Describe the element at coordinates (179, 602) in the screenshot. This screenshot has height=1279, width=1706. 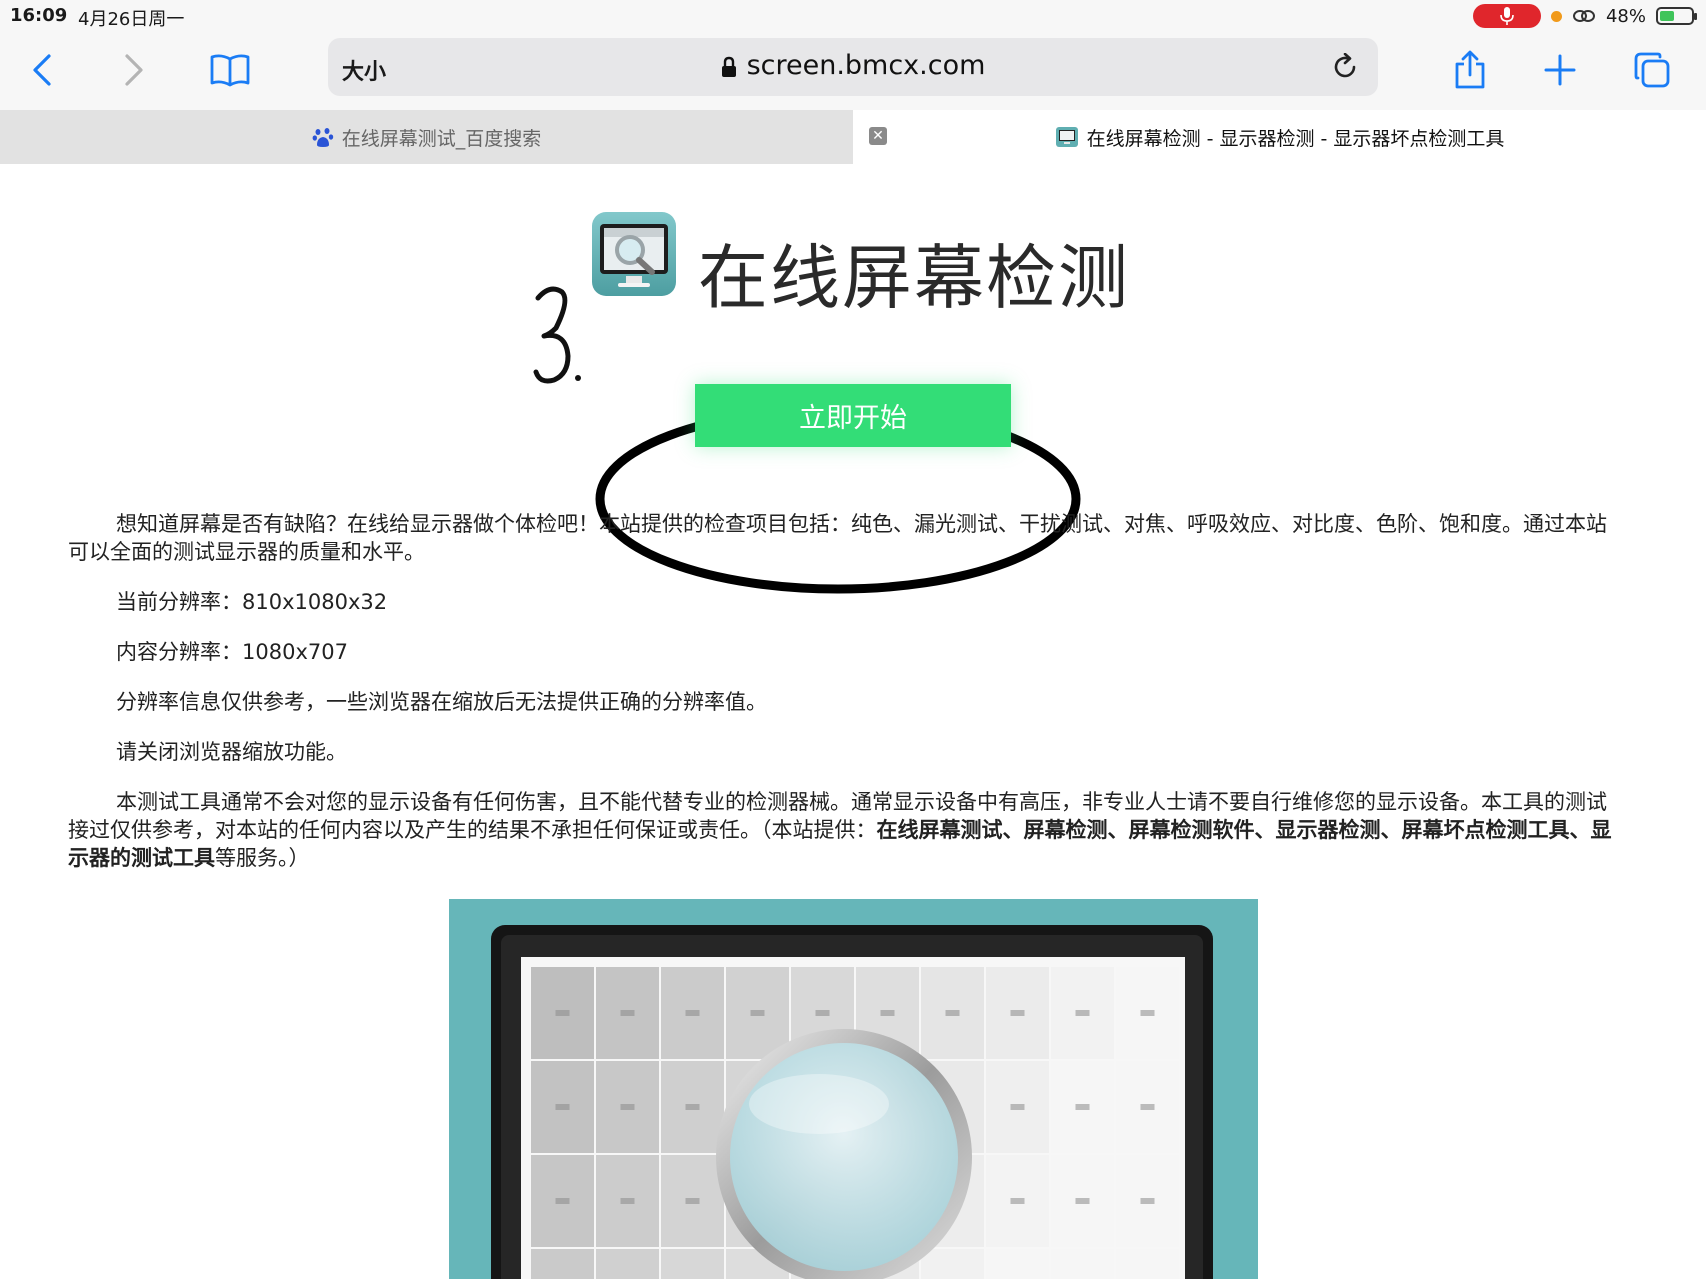
I see `current-resolution-label: 当前分辨率：` at that location.